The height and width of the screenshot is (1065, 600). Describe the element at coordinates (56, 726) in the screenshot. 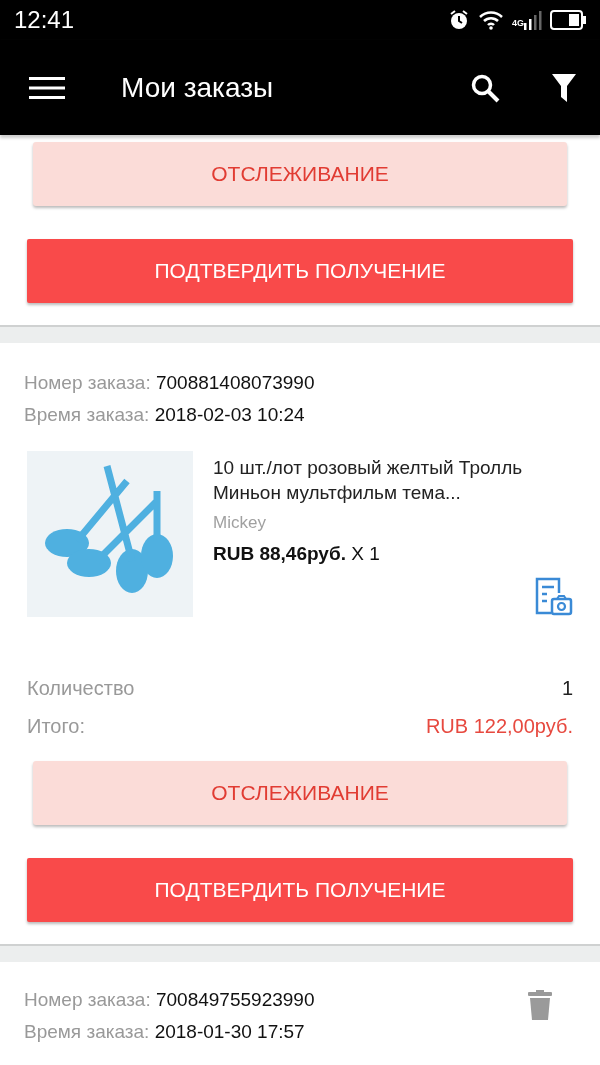

I see `total-label: Итого:` at that location.